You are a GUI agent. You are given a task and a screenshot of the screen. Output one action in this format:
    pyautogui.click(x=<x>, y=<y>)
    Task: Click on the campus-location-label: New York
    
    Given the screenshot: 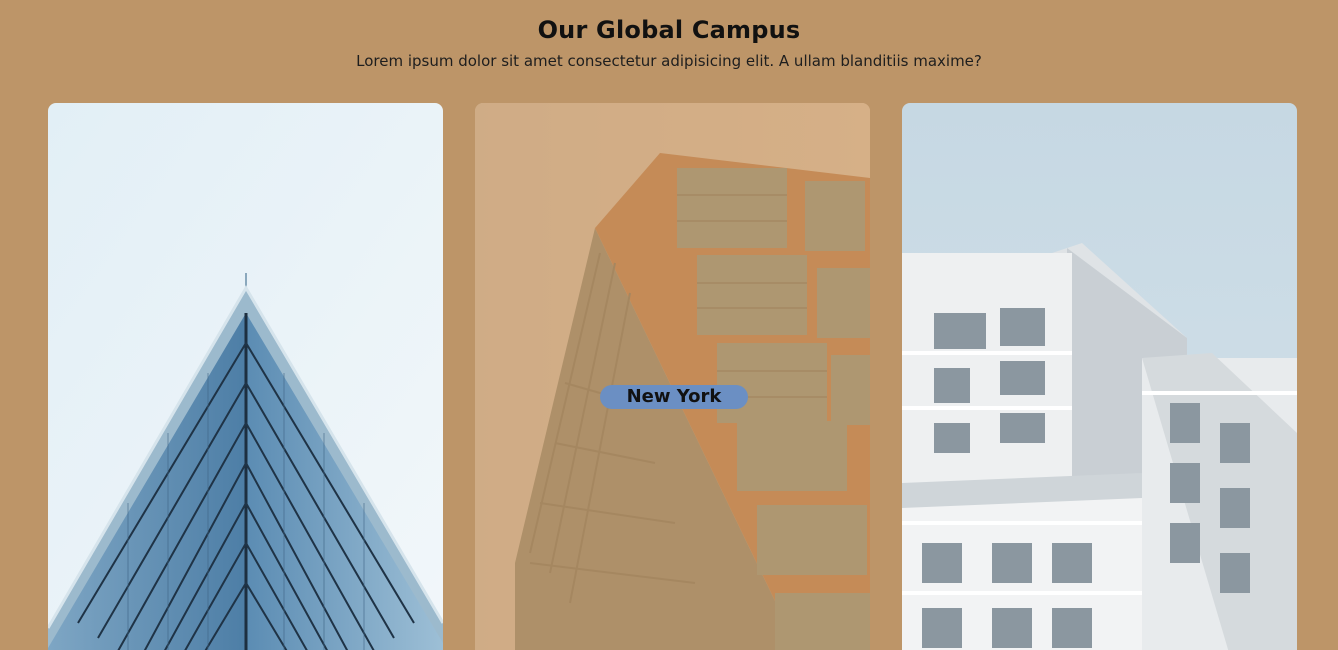 What is the action you would take?
    pyautogui.click(x=674, y=397)
    